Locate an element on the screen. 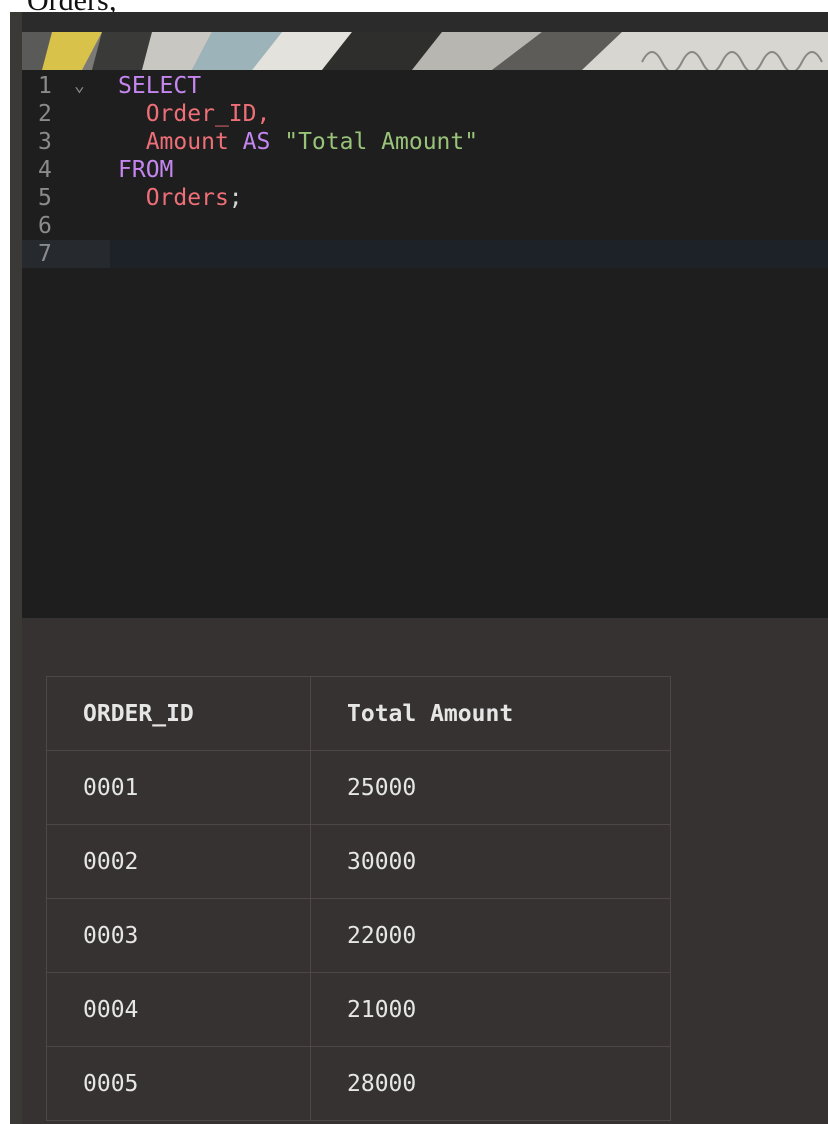  table-row: 0004 21000 is located at coordinates (358, 1009).